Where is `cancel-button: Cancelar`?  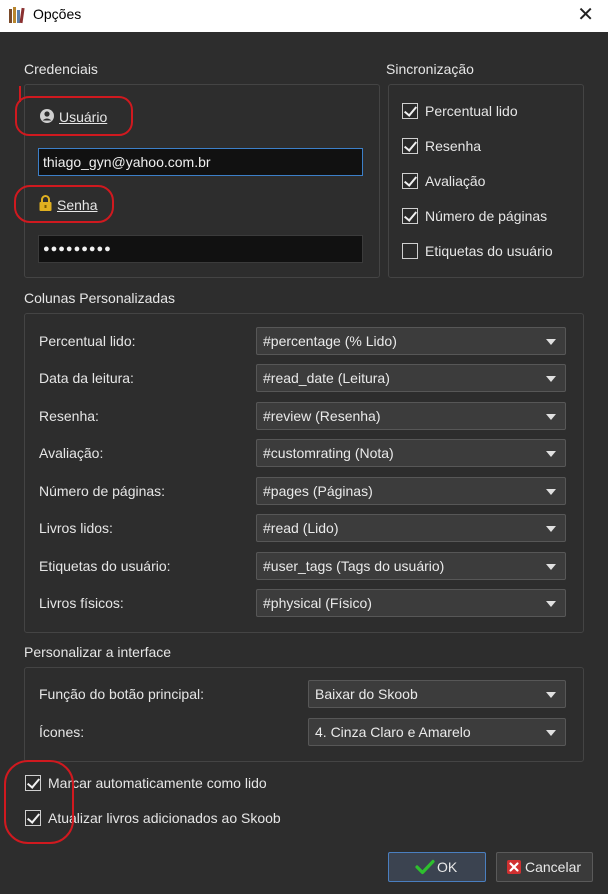
cancel-button: Cancelar is located at coordinates (544, 867).